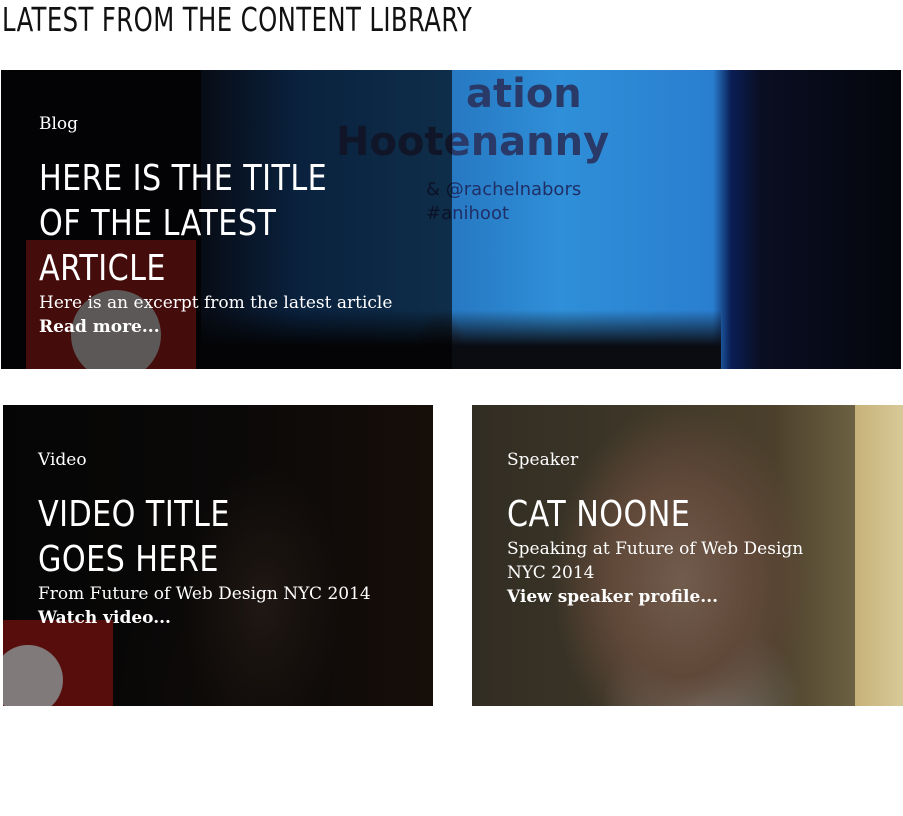  I want to click on speaker-name: CAT NOONE, so click(645, 514).